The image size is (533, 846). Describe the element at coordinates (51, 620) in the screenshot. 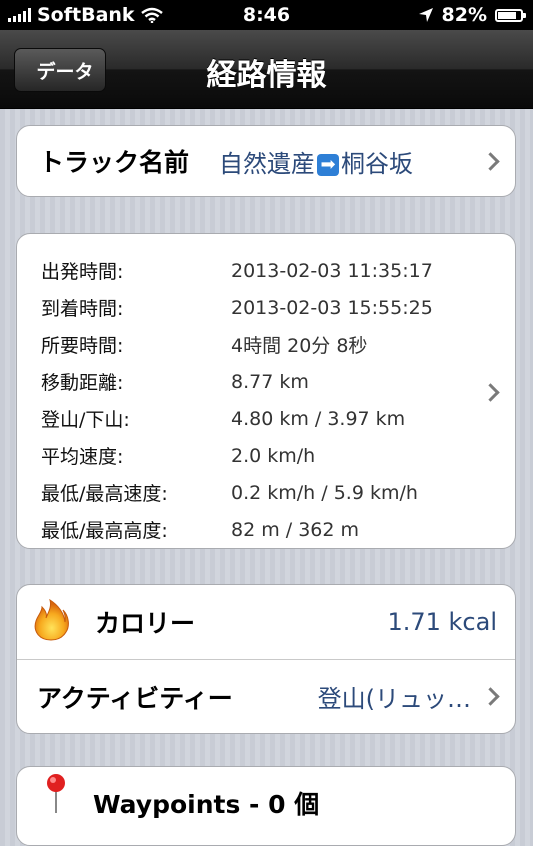

I see `flame-icon` at that location.